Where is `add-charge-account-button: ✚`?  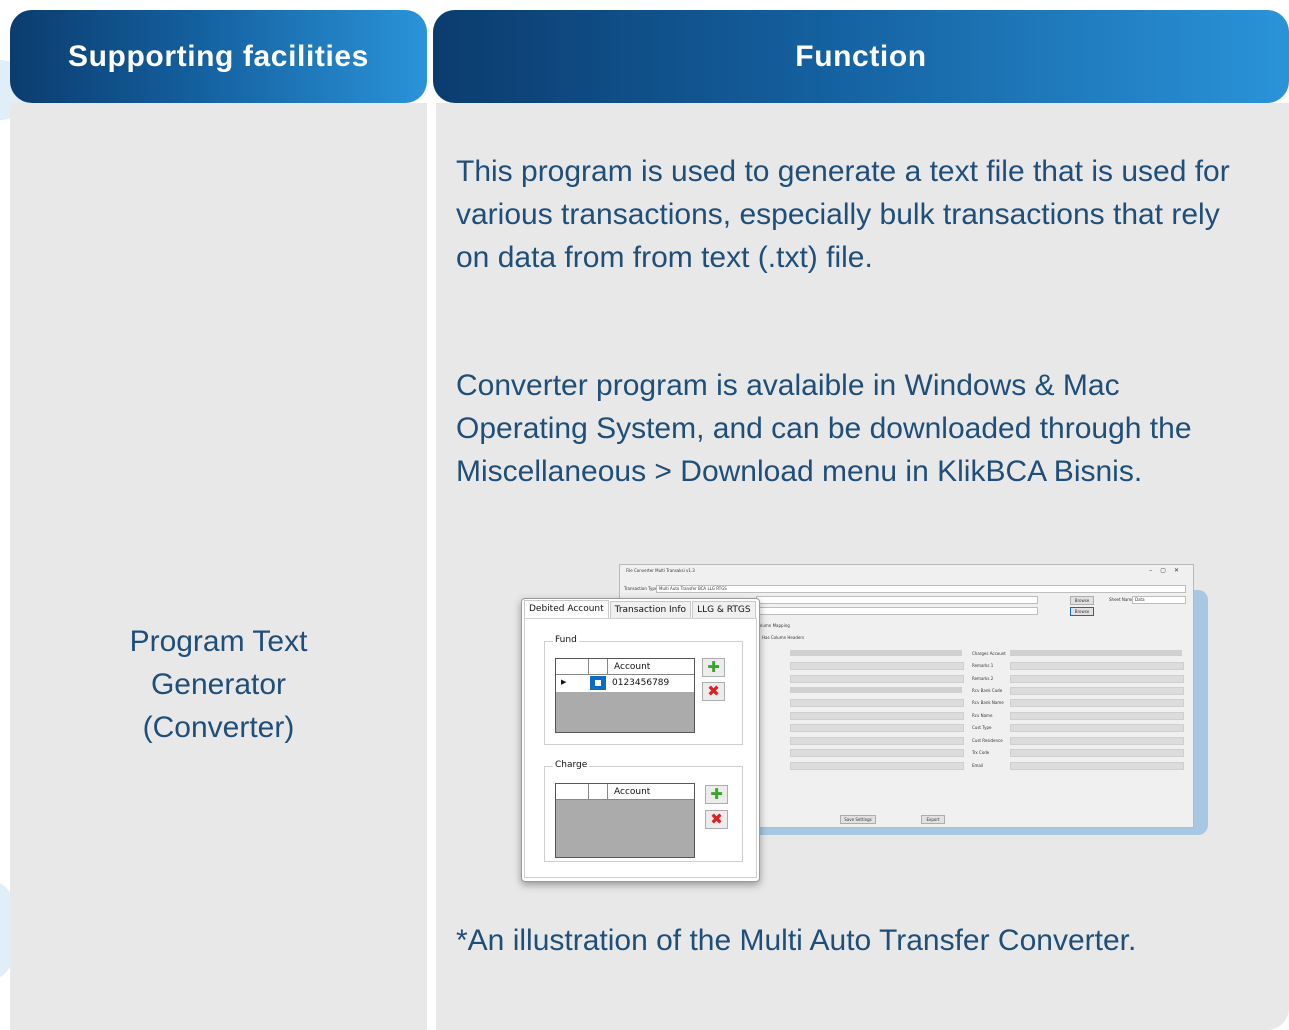 add-charge-account-button: ✚ is located at coordinates (716, 794).